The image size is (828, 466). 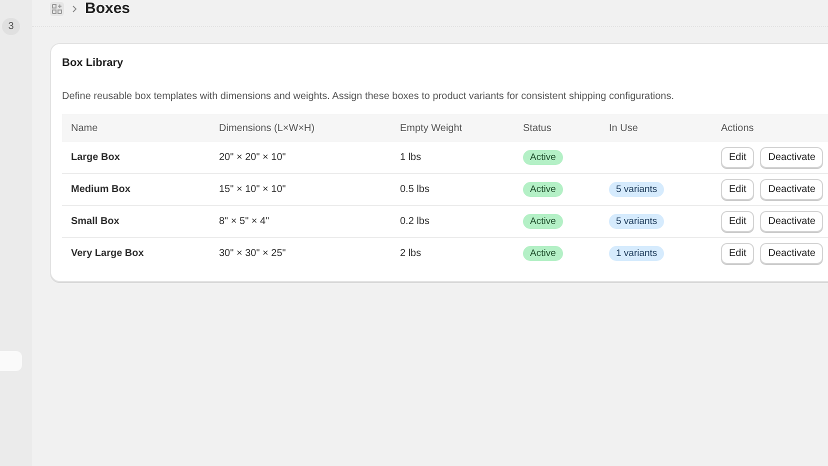 I want to click on column-header: Actions, so click(x=737, y=128).